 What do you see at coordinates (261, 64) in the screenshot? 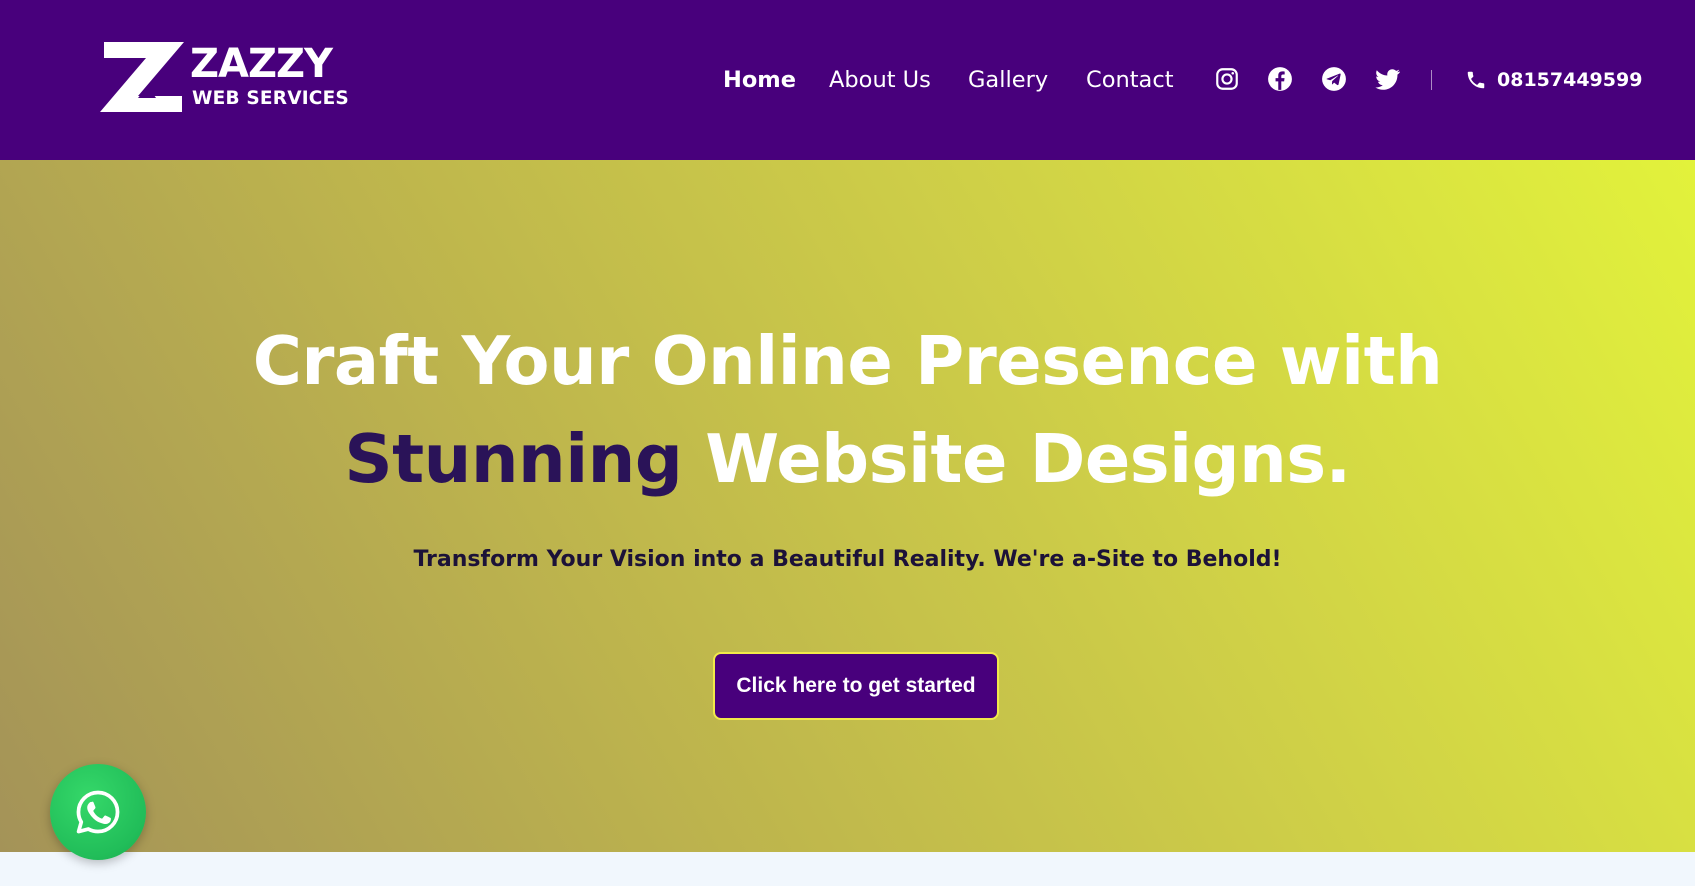
I see `brand-name: ZAZZY` at bounding box center [261, 64].